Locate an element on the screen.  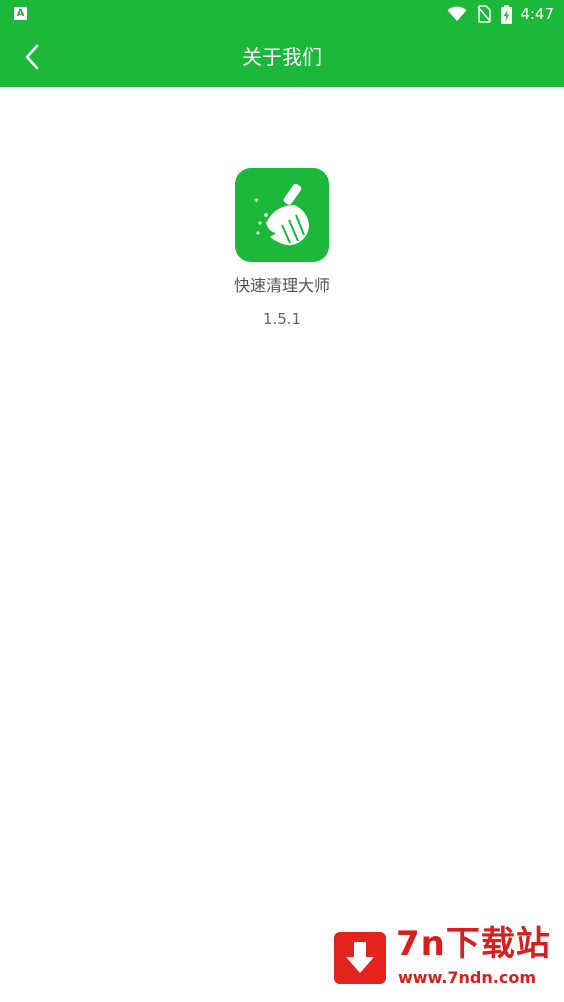
top-app-bar: A 4:47 关于我们 is located at coordinates (282, 43).